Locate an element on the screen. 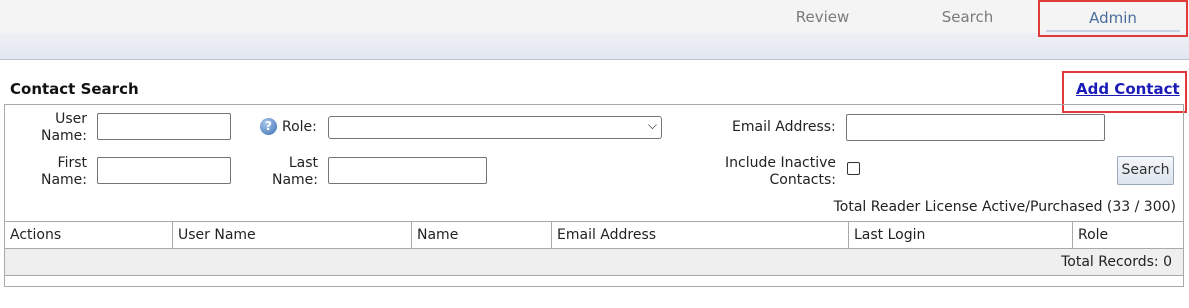 This screenshot has width=1189, height=308. chevron-down-icon: ⌵ is located at coordinates (652, 125).